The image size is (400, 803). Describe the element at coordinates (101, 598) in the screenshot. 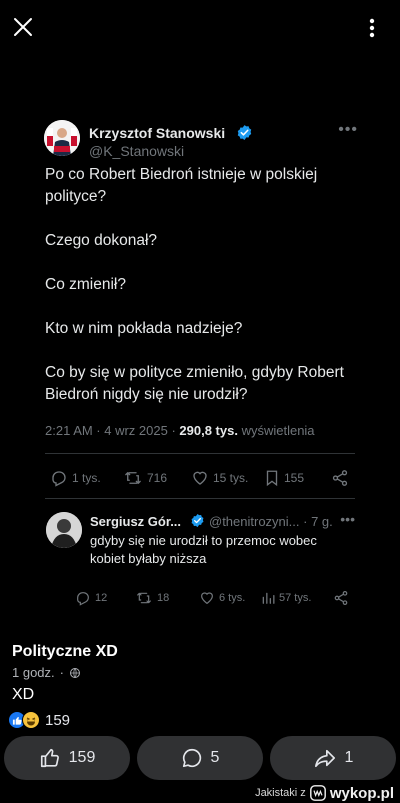

I see `reply-reply-count: 12` at that location.